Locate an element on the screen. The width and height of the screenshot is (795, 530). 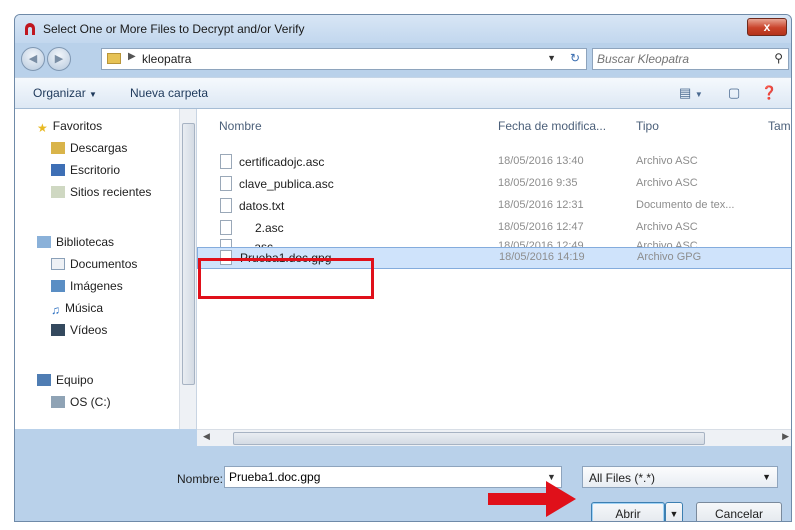
column-header-size: Tam is located at coordinates (779, 126).